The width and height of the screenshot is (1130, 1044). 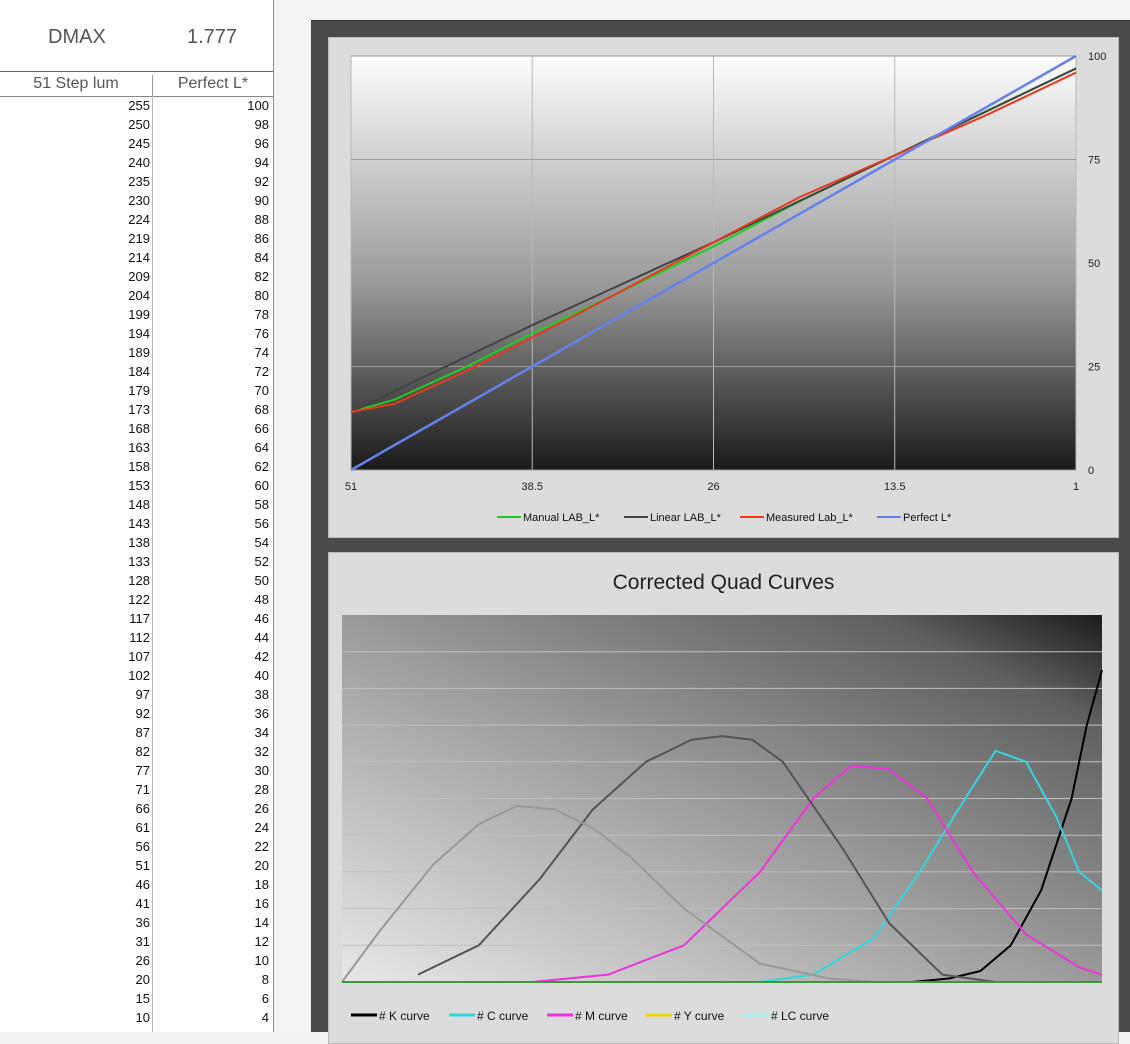 I want to click on perfect-l-cell: 16, so click(x=211, y=903).